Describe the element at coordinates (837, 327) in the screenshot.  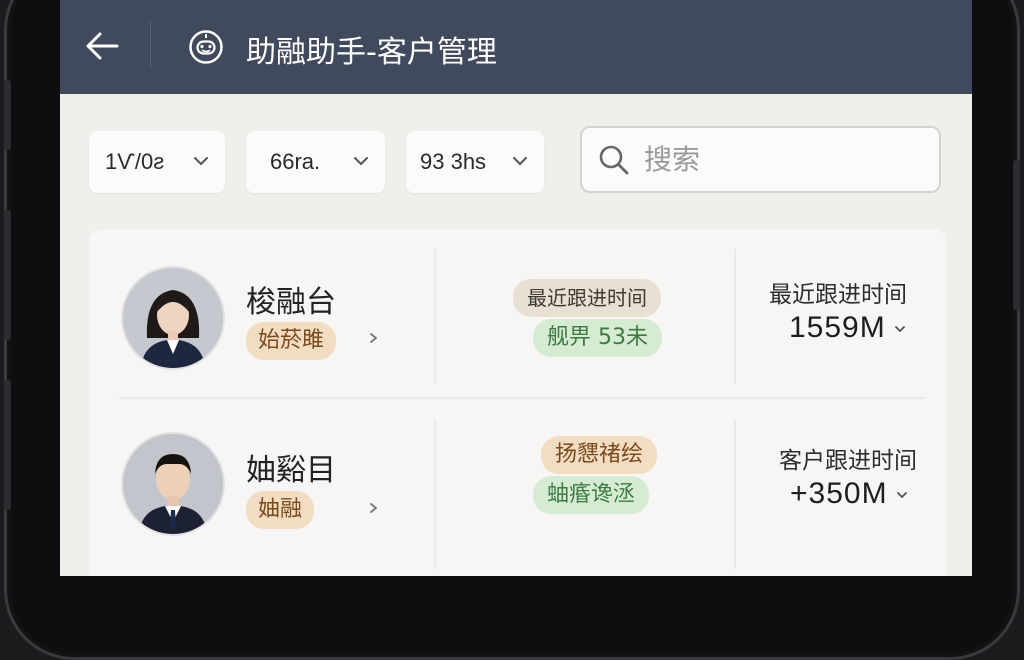
I see `follow-up-value-text: 1559M` at that location.